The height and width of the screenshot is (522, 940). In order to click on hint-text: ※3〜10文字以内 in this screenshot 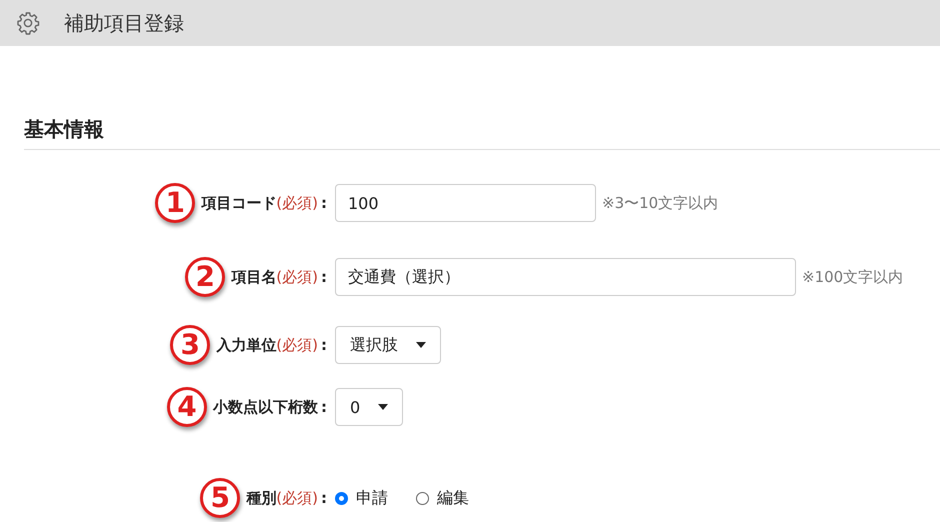, I will do `click(660, 203)`.